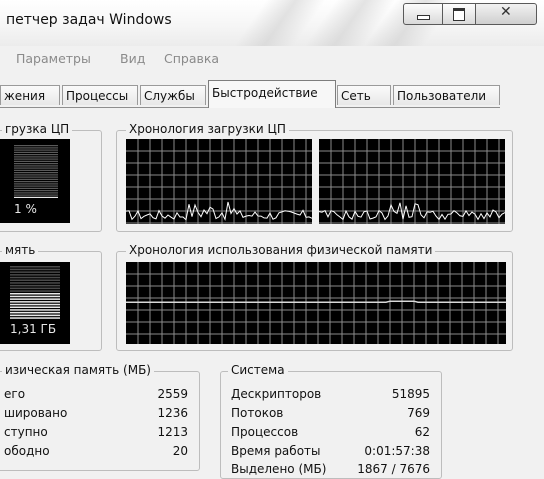 The width and height of the screenshot is (544, 479). Describe the element at coordinates (257, 413) in the screenshot. I see `system-threads-label: Потоков` at that location.